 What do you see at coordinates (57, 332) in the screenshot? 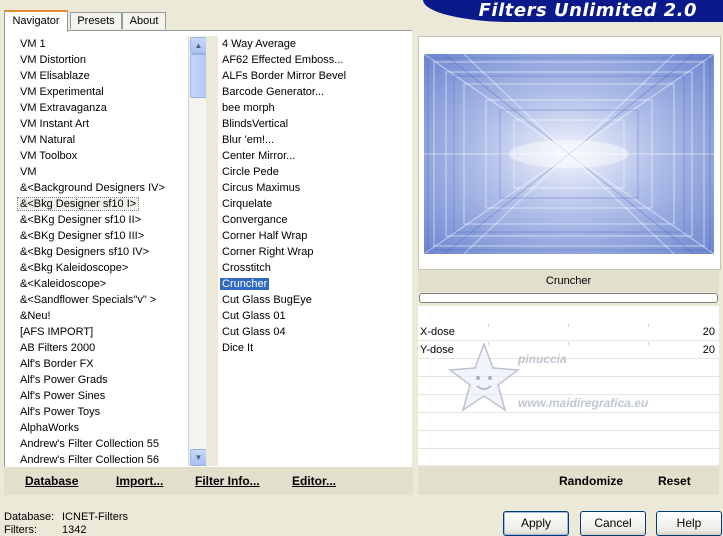
I see `category-item-label: [AFS IMPORT]` at bounding box center [57, 332].